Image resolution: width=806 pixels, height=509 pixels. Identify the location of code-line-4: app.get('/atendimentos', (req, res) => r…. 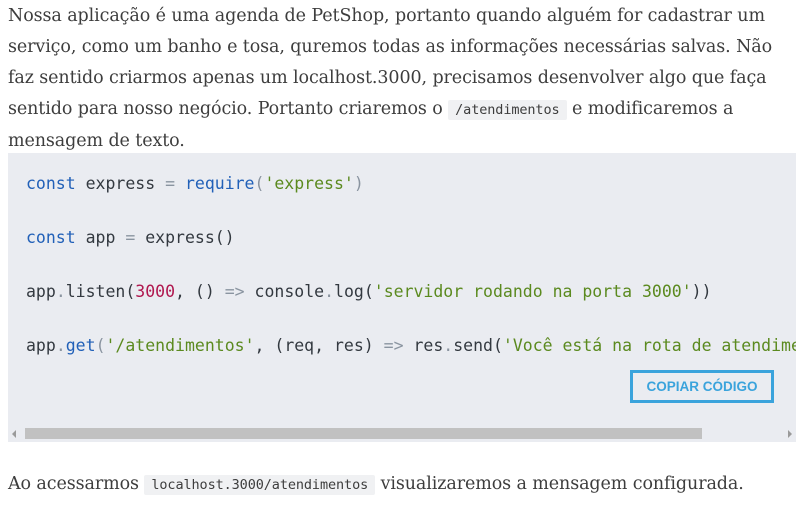
(411, 346).